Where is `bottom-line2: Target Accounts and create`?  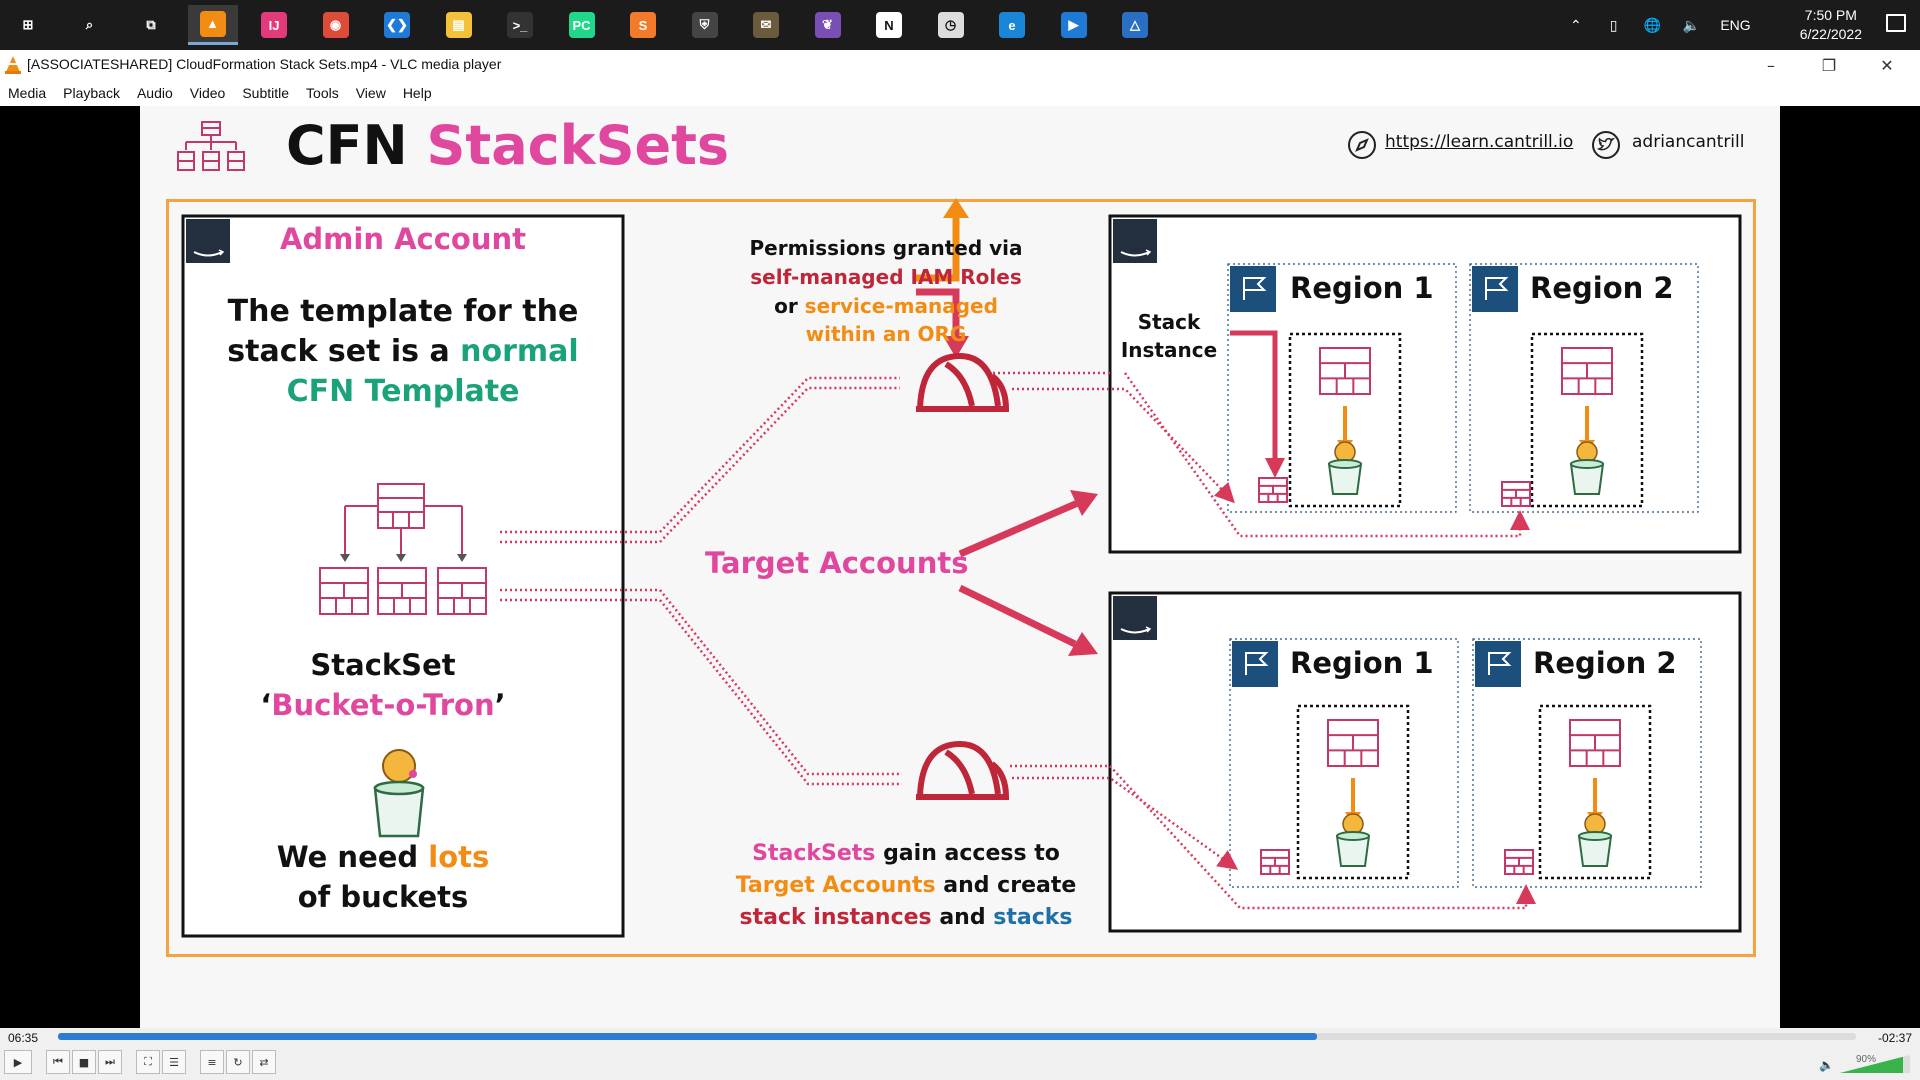 bottom-line2: Target Accounts and create is located at coordinates (906, 885).